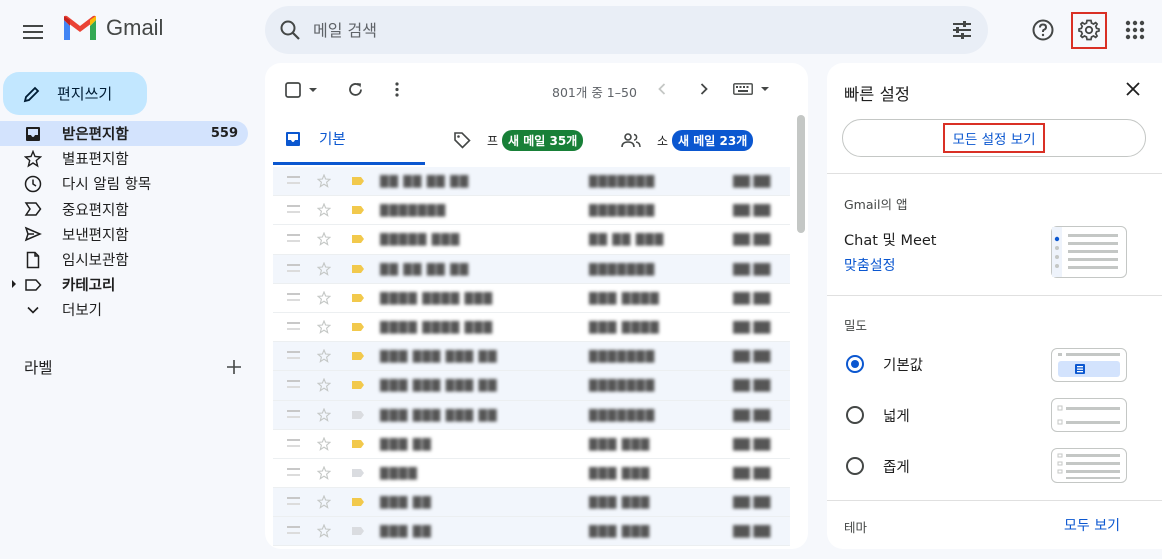 The image size is (1162, 559). I want to click on google-apps-button, so click(1135, 30).